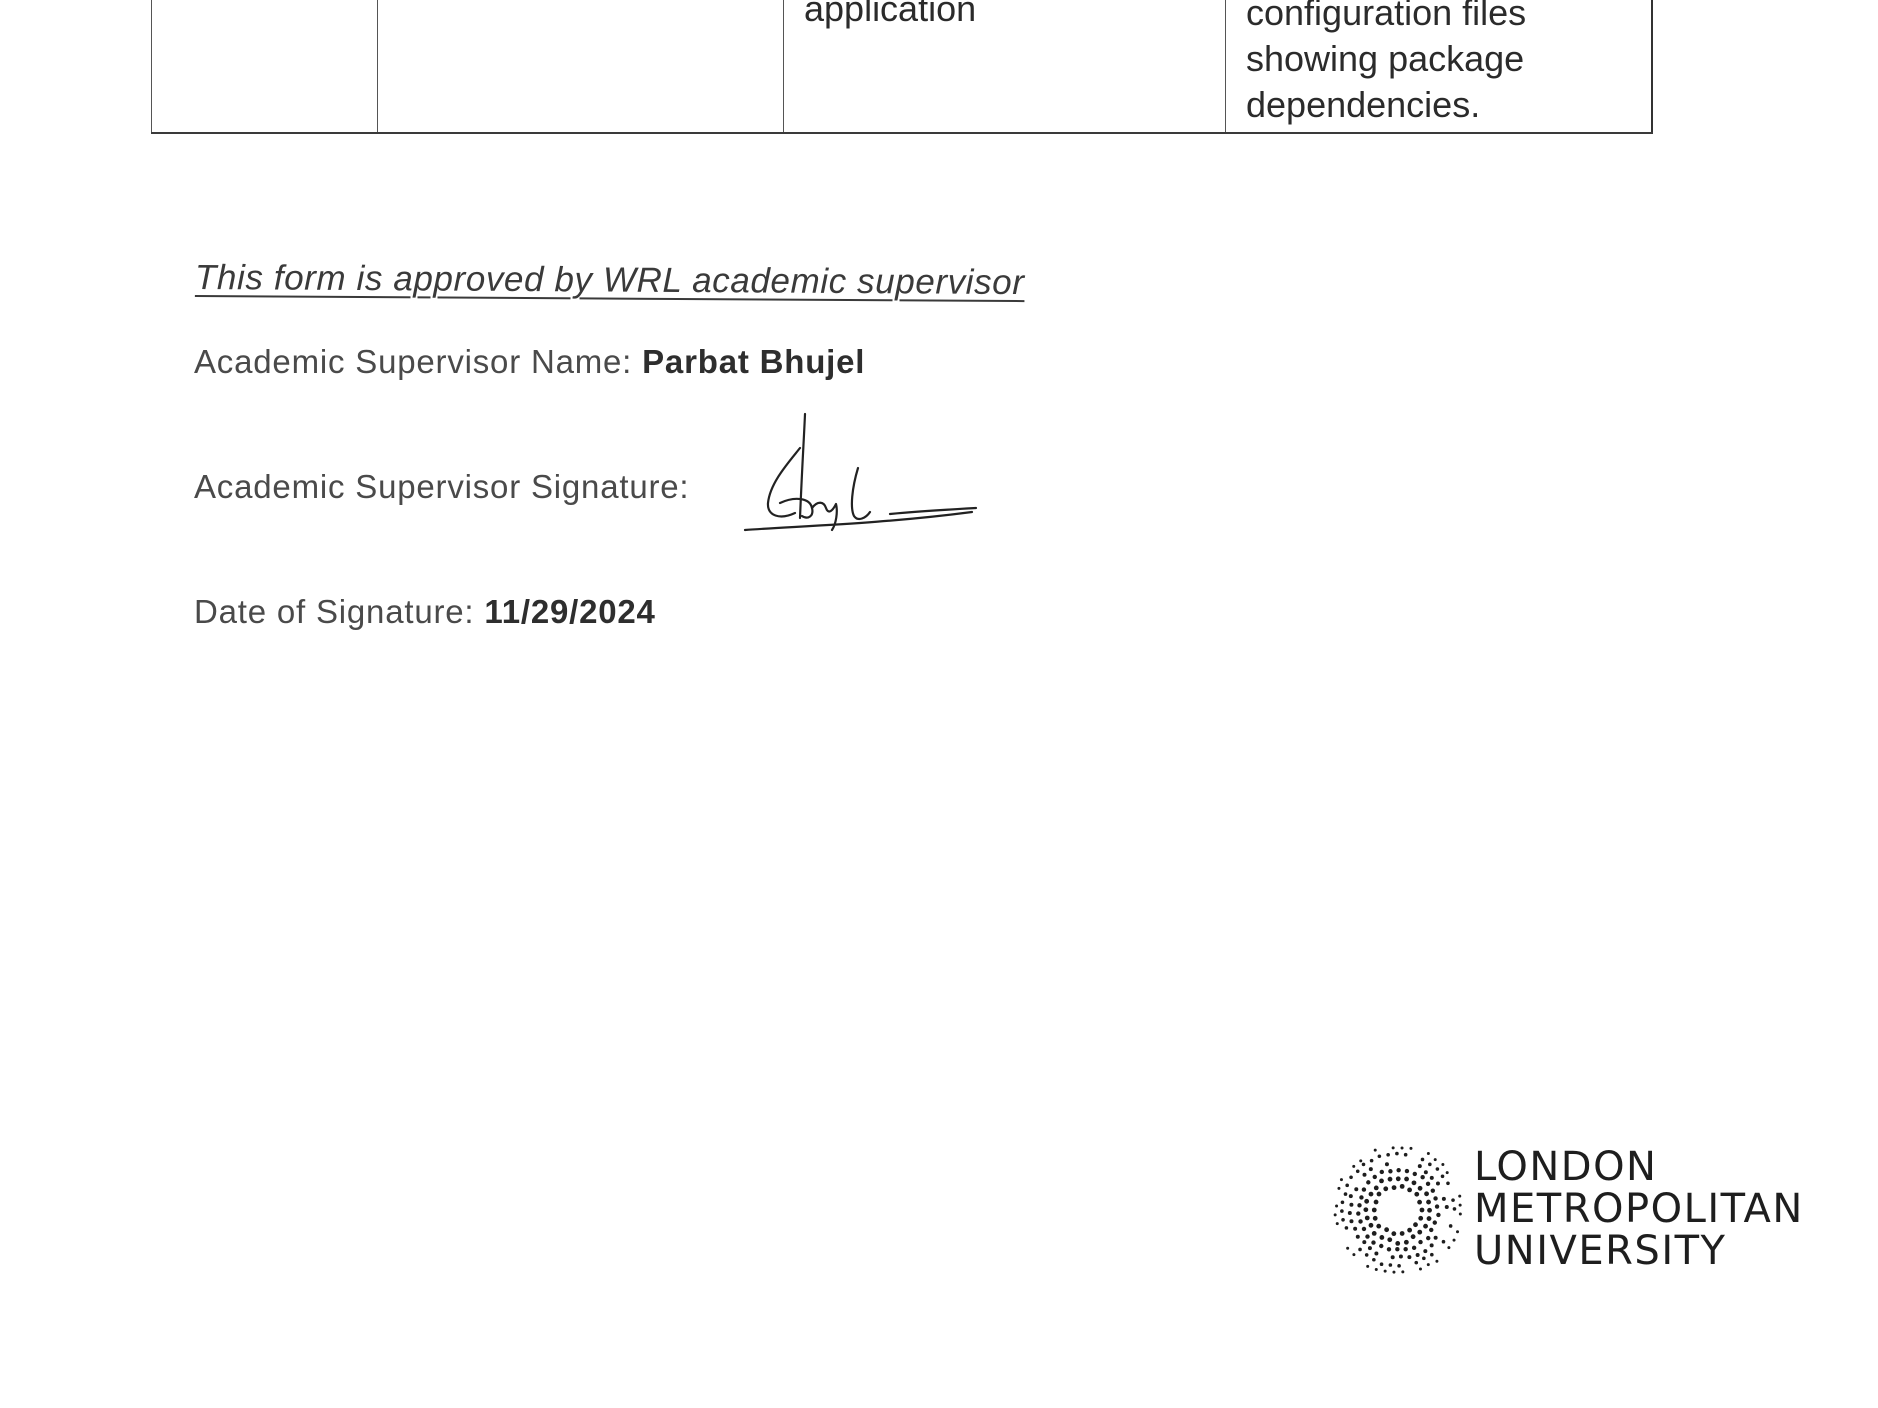 The height and width of the screenshot is (1408, 1878). What do you see at coordinates (1566, 1167) in the screenshot?
I see `wordmark-line: LONDON` at bounding box center [1566, 1167].